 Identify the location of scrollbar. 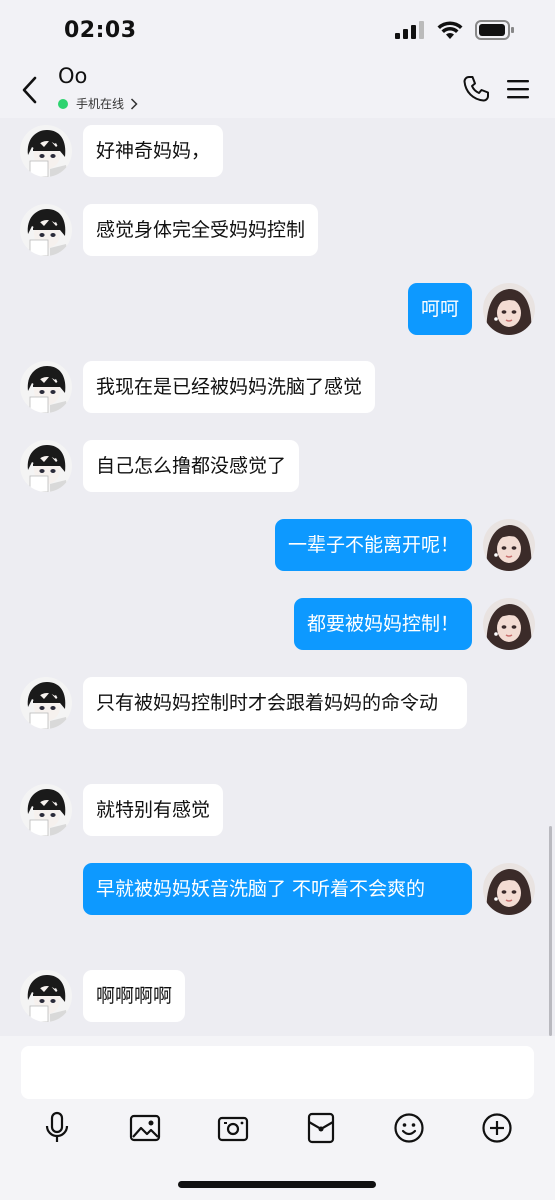
(550, 931).